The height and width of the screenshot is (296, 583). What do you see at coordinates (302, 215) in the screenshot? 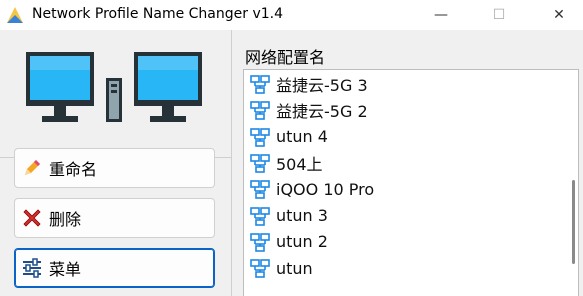
I see `profile-name: utun 3` at bounding box center [302, 215].